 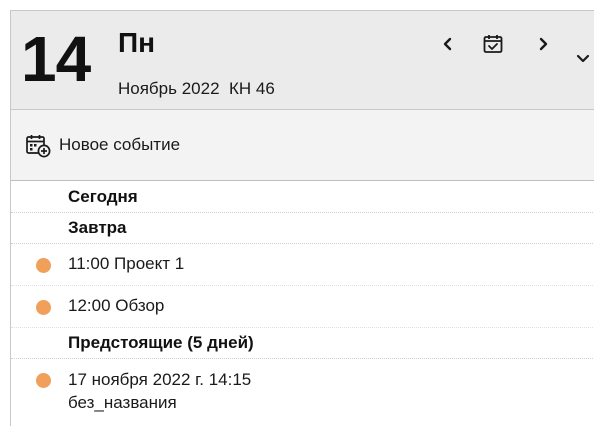 I want to click on event-text: 12:00 Обзор, so click(x=116, y=306).